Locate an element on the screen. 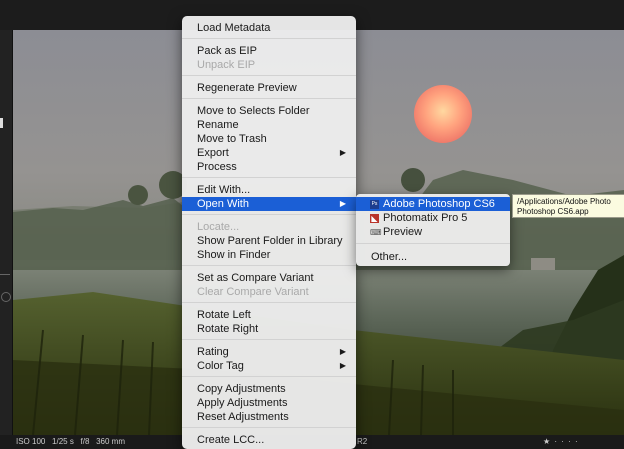 The image size is (624, 449). rating-indicator: ★ · · · · is located at coordinates (561, 442).